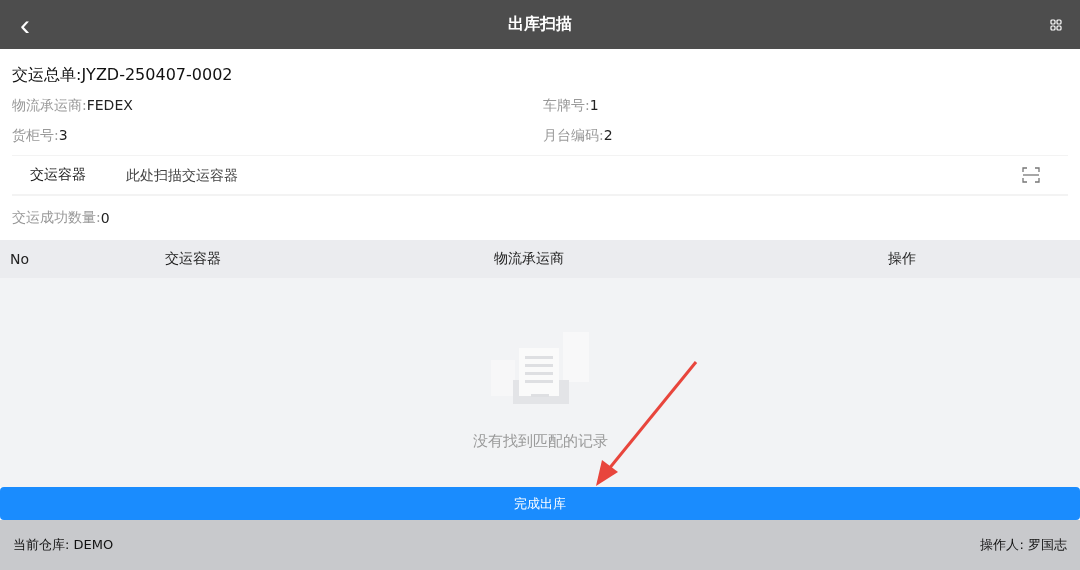  Describe the element at coordinates (20, 259) in the screenshot. I see `column-header: No` at that location.